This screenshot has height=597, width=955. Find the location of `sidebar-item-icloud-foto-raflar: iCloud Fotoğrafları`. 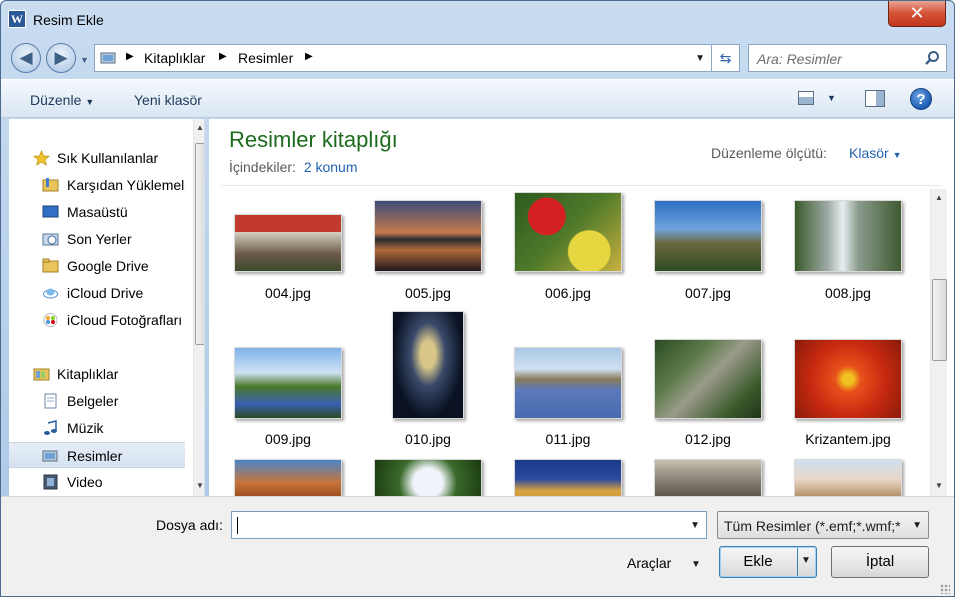

sidebar-item-icloud-foto-raflar: iCloud Fotoğrafları is located at coordinates (97, 320).